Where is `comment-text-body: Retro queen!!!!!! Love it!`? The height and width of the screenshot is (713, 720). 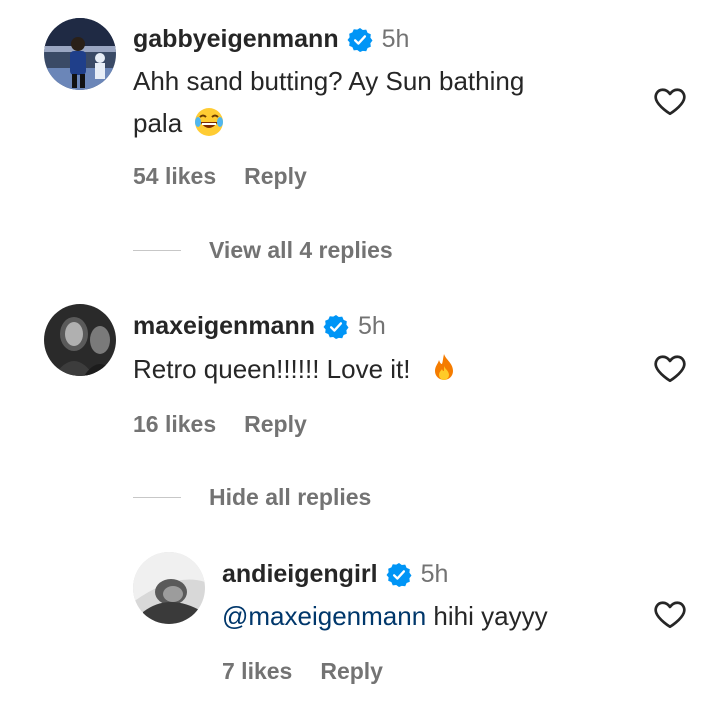 comment-text-body: Retro queen!!!!!! Love it! is located at coordinates (272, 369).